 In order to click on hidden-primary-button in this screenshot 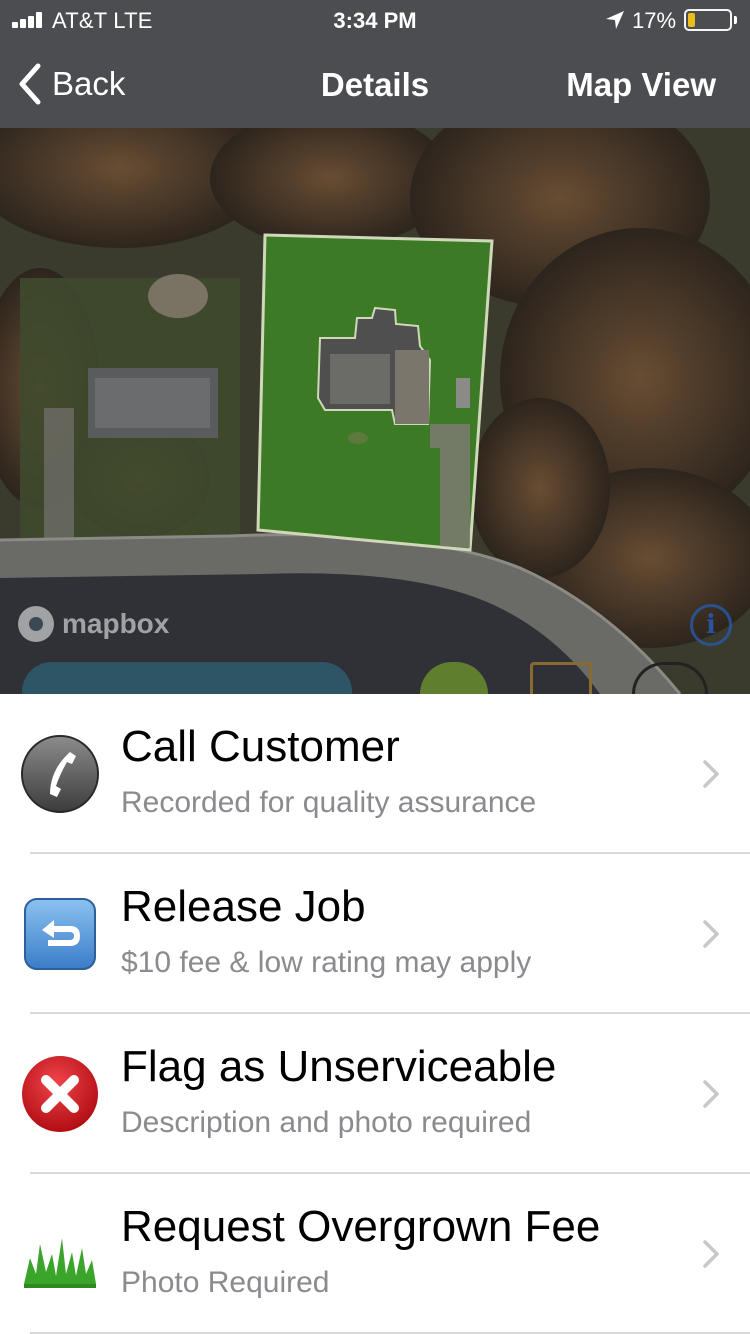, I will do `click(187, 678)`.